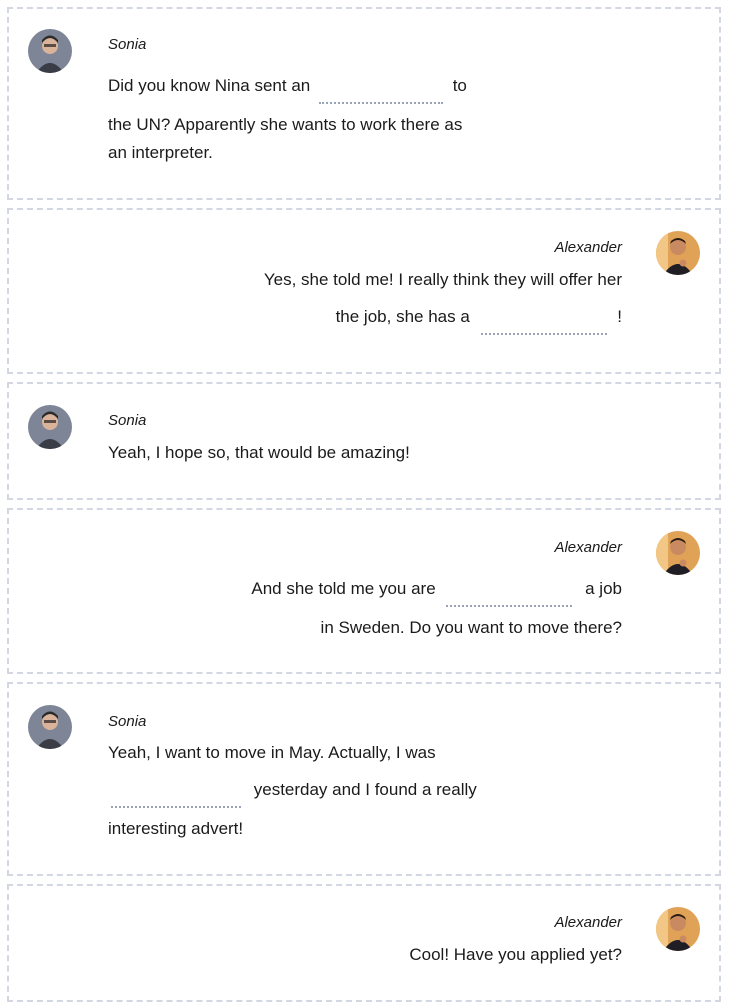  What do you see at coordinates (292, 794) in the screenshot?
I see `message-line: yesterday and I found a really` at bounding box center [292, 794].